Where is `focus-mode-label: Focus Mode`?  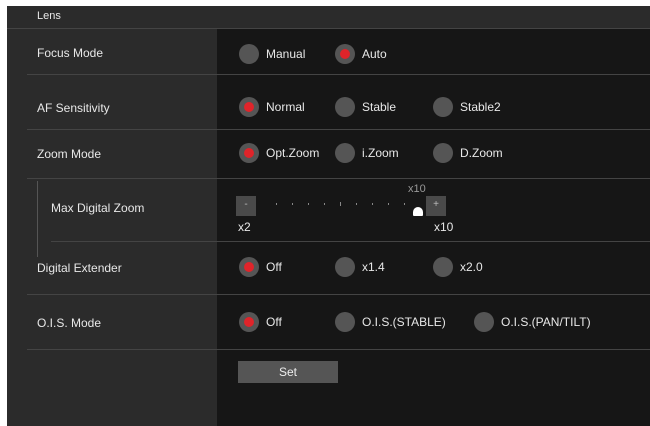
focus-mode-label: Focus Mode is located at coordinates (70, 53).